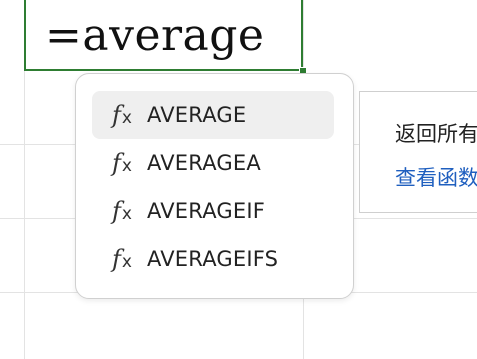  I want to click on active-cell-editor: =average, so click(163, 35).